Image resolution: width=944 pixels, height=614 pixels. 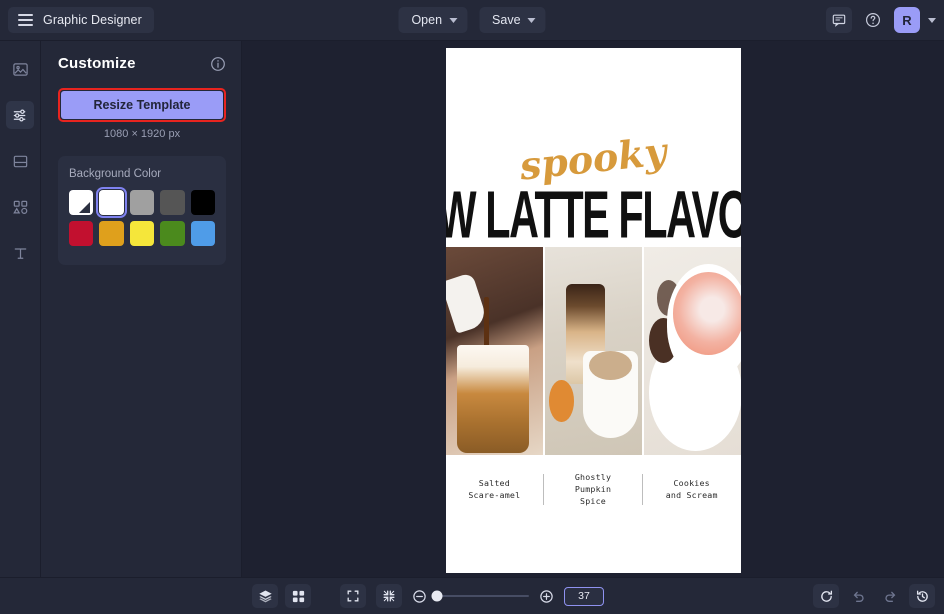 I want to click on rail-item-elements, so click(x=20, y=207).